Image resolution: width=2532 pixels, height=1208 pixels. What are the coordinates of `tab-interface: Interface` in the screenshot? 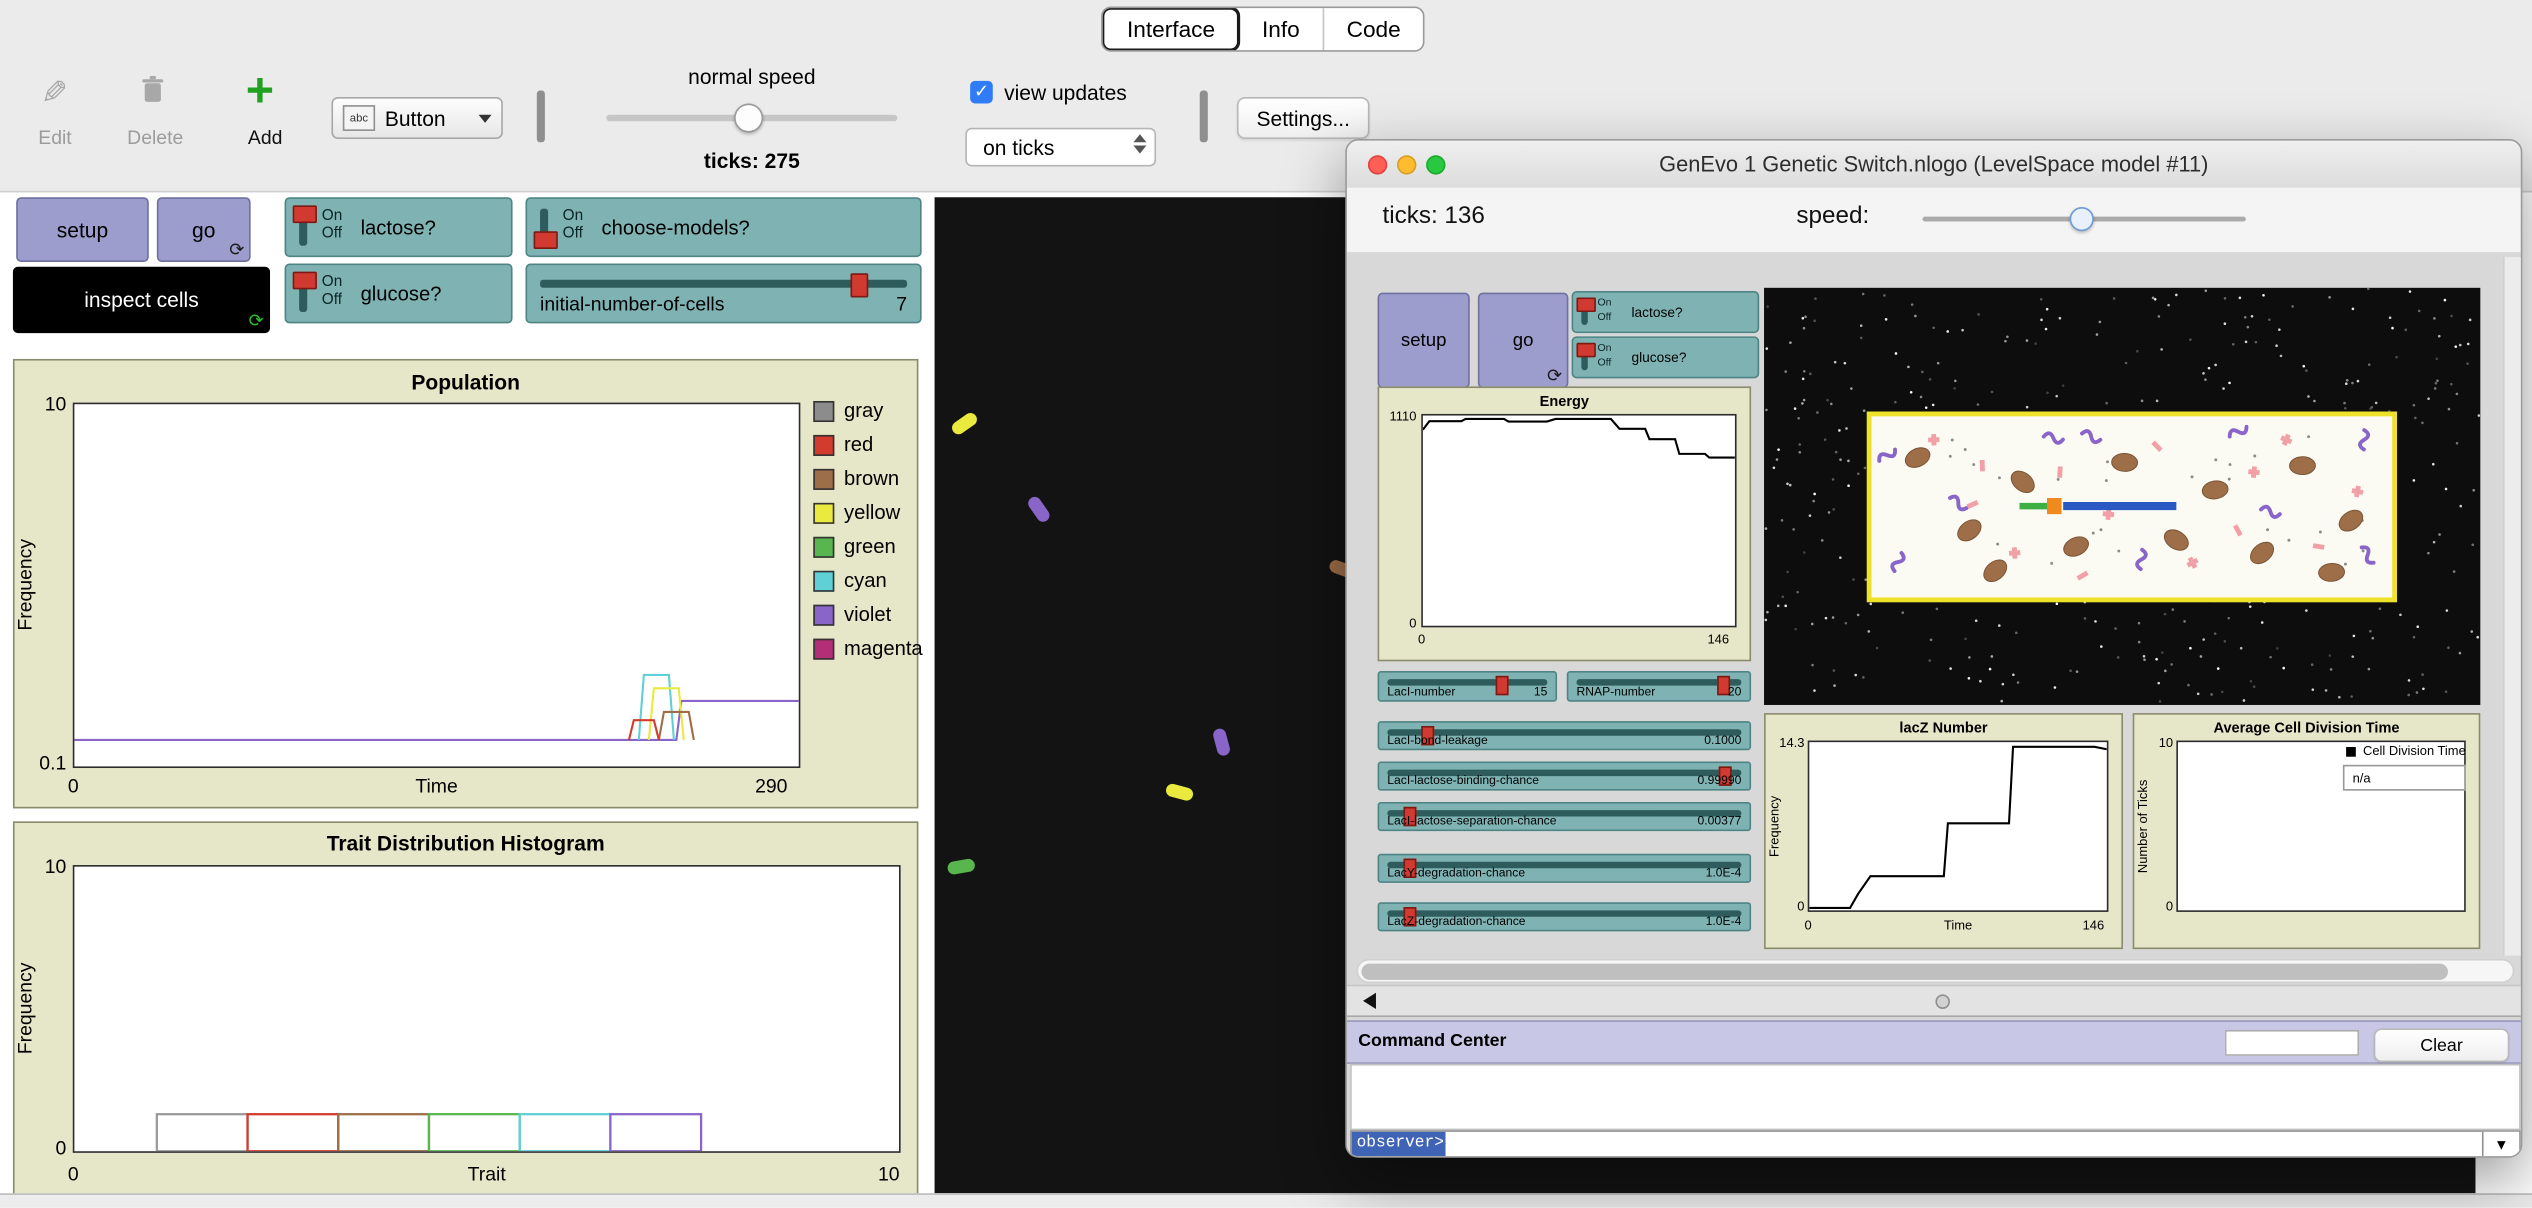 It's located at (1171, 29).